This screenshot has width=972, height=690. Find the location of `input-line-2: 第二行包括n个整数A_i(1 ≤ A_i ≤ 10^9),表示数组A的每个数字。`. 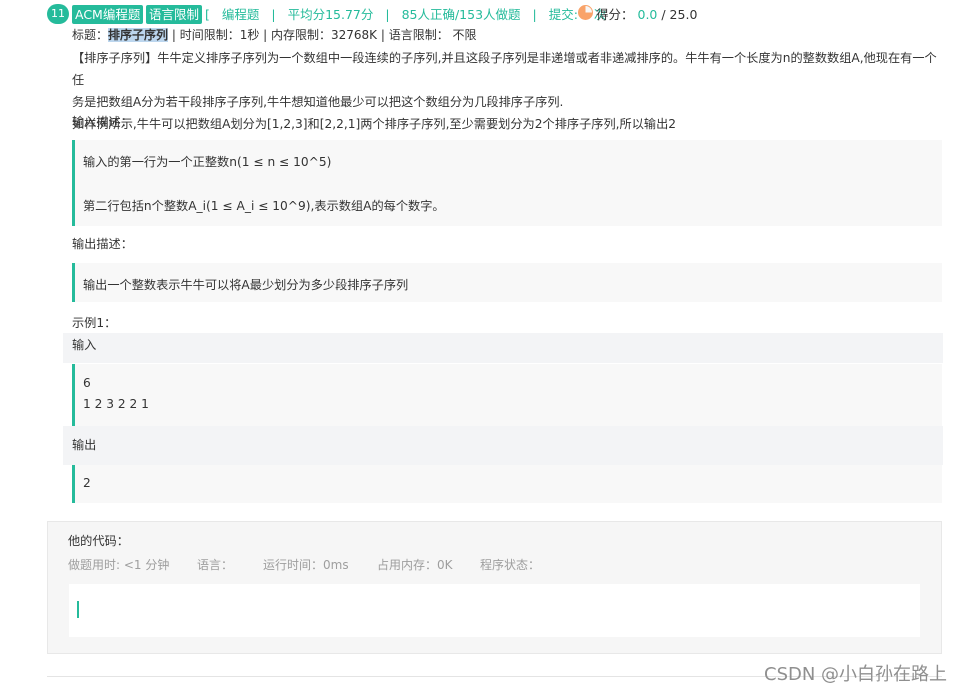

input-line-2: 第二行包括n个整数A_i(1 ≤ A_i ≤ 10^9),表示数组A的每个数字。 is located at coordinates (264, 206).